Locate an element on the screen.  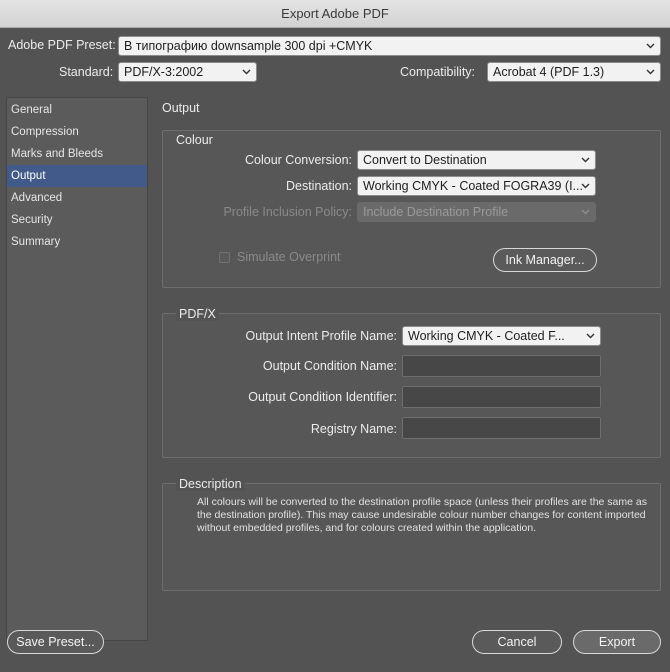
preset-value: В типографию downsample 300 dpi +CMYK is located at coordinates (248, 46).